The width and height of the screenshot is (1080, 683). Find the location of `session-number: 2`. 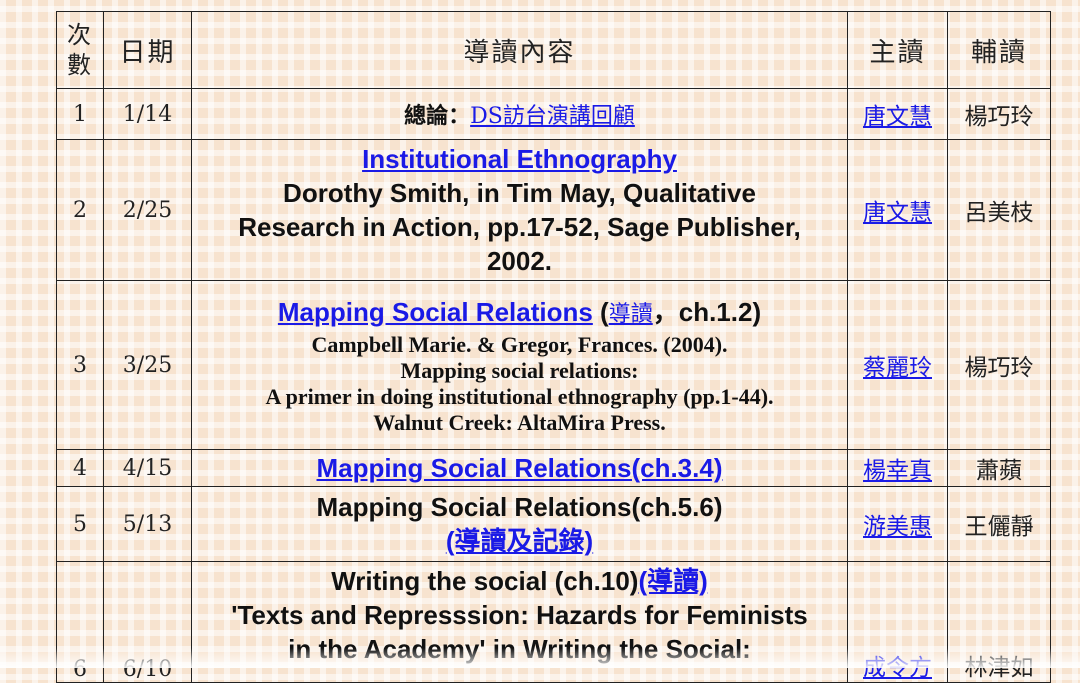

session-number: 2 is located at coordinates (80, 210).